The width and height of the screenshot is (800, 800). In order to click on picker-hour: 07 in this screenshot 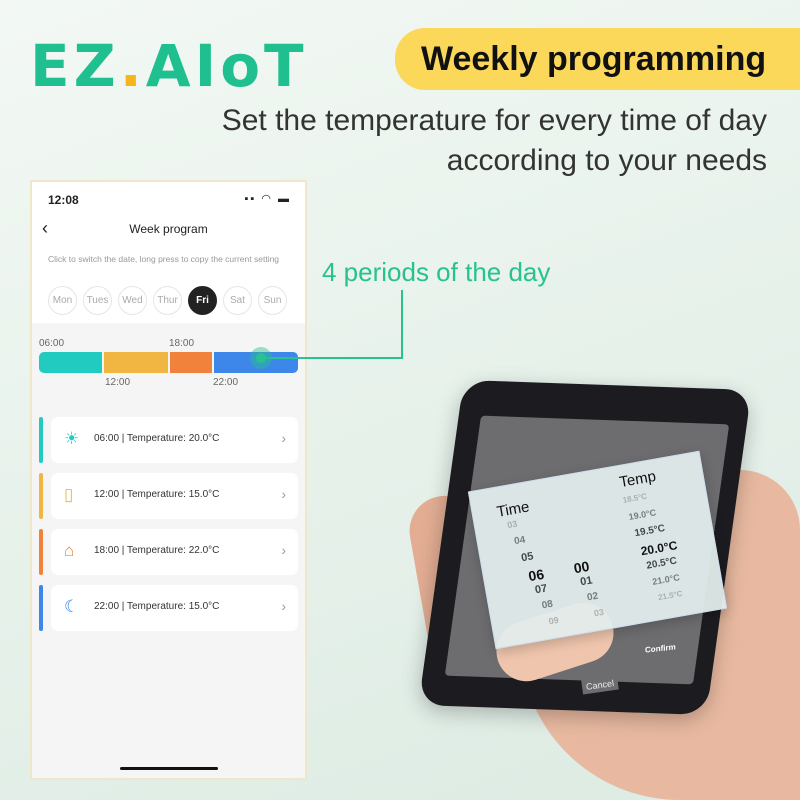, I will do `click(541, 589)`.